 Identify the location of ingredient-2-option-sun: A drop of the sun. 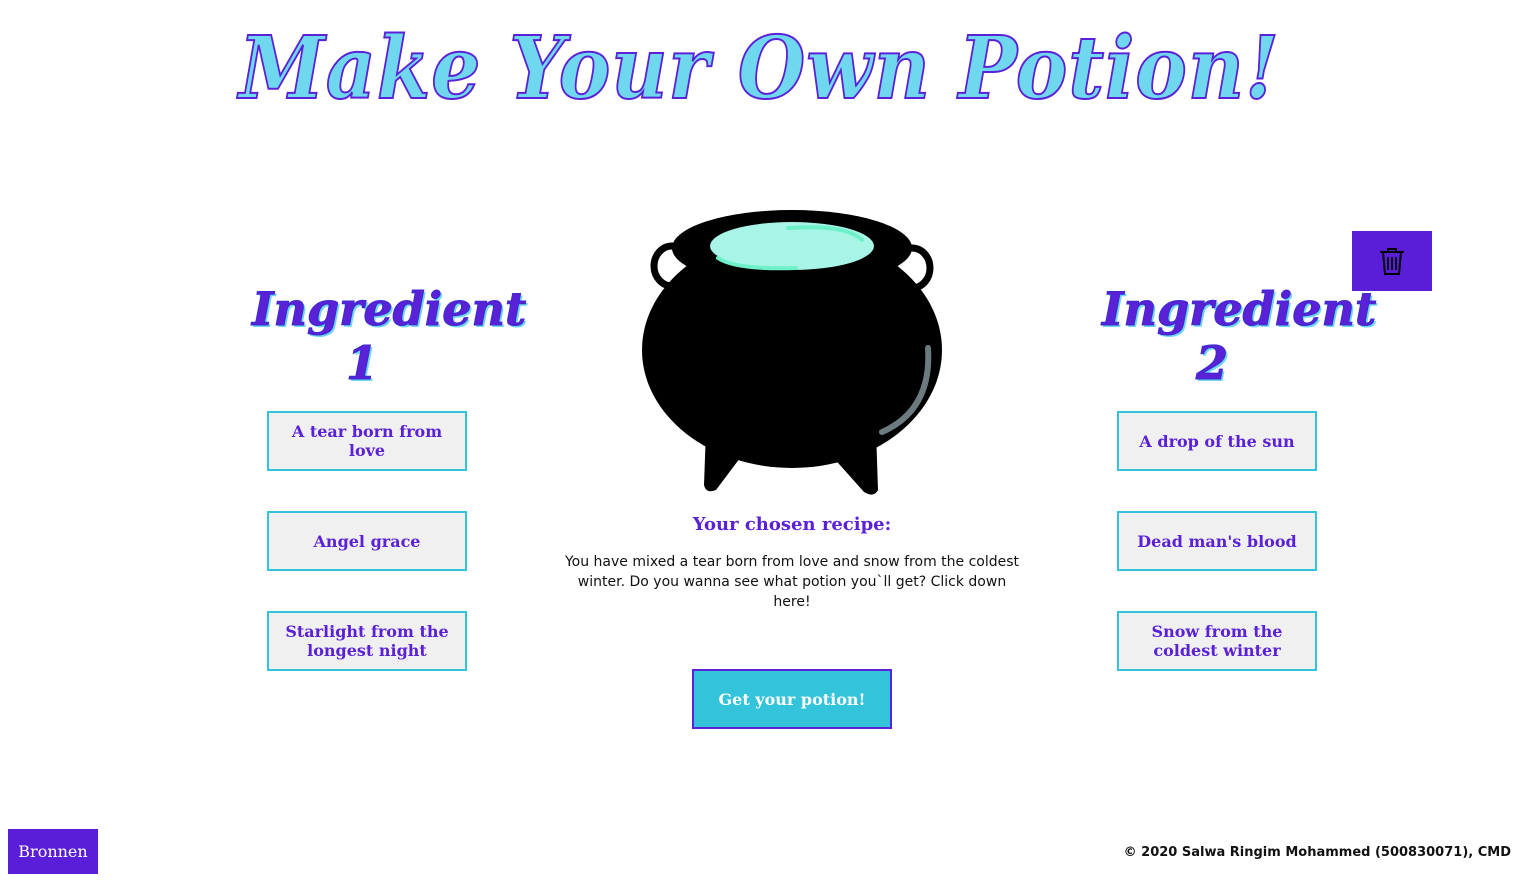
(1217, 441).